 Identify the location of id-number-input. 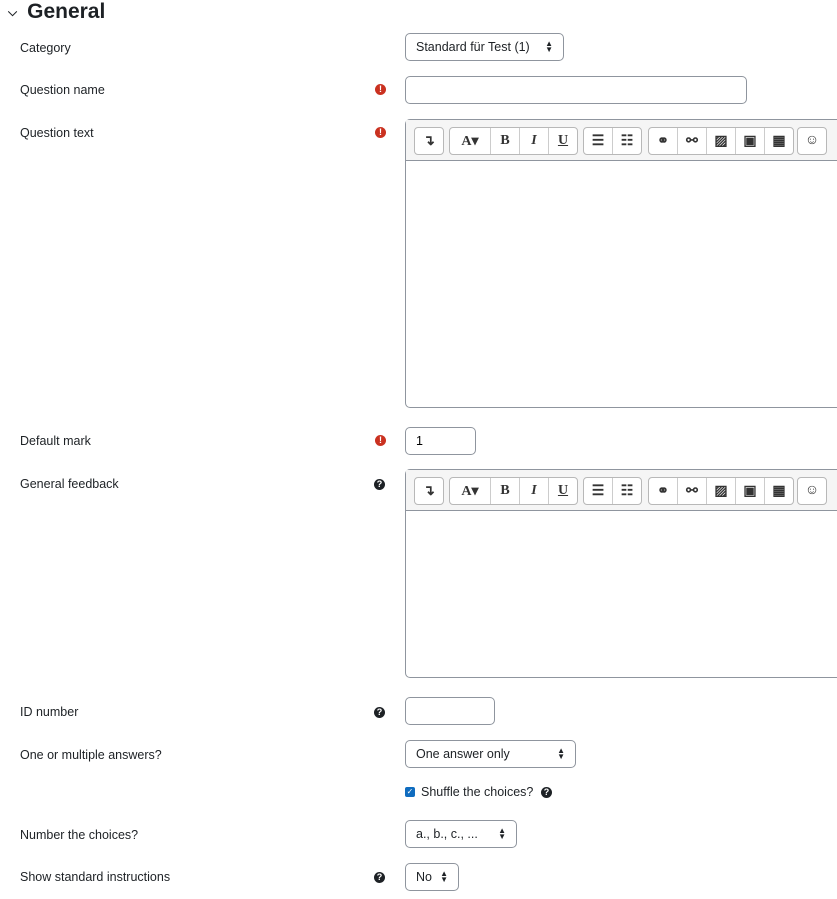
(450, 711).